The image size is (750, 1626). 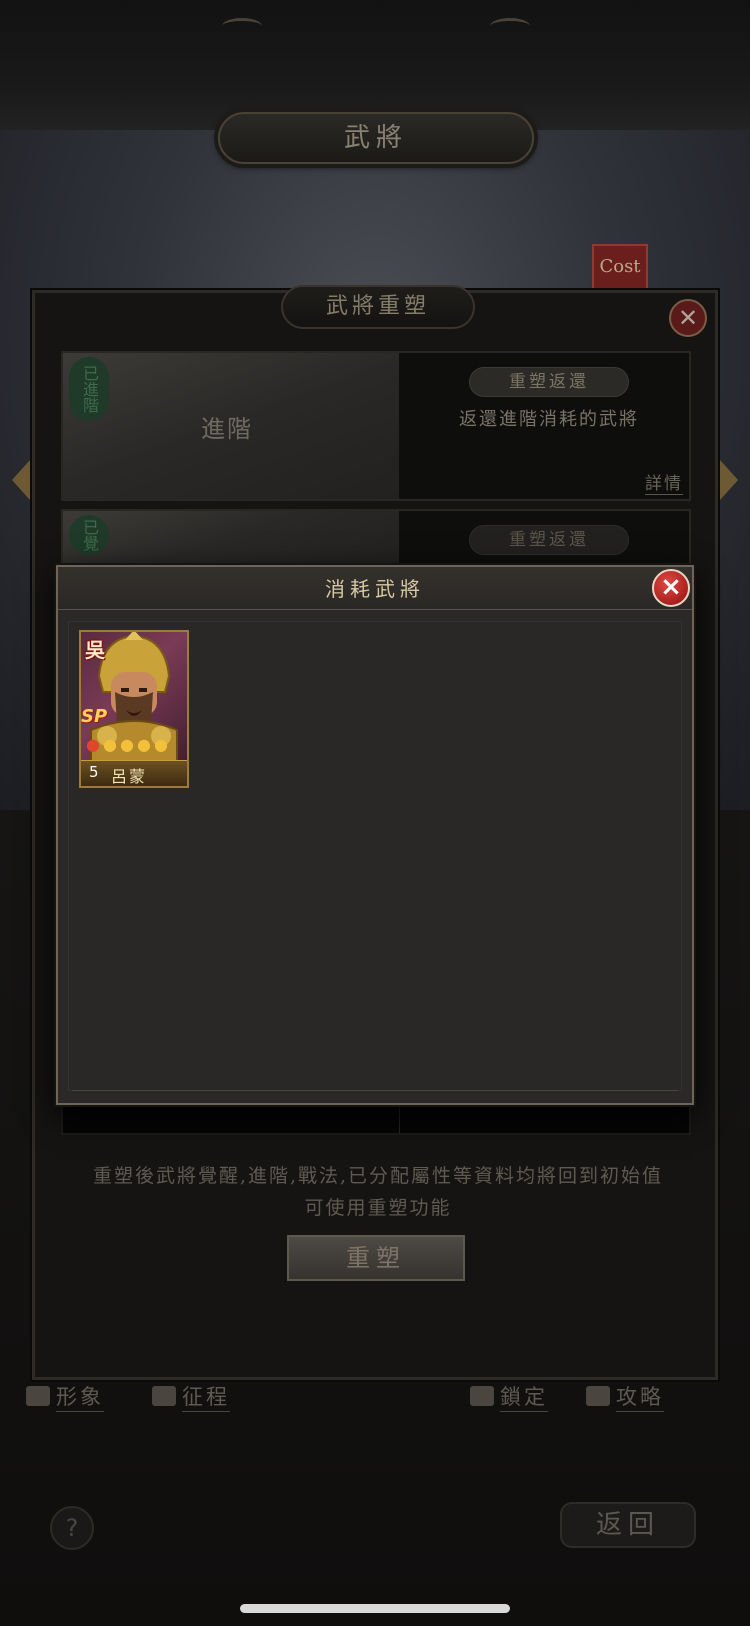 What do you see at coordinates (549, 419) in the screenshot?
I see `advance-section-description: 返還進階消耗的武將` at bounding box center [549, 419].